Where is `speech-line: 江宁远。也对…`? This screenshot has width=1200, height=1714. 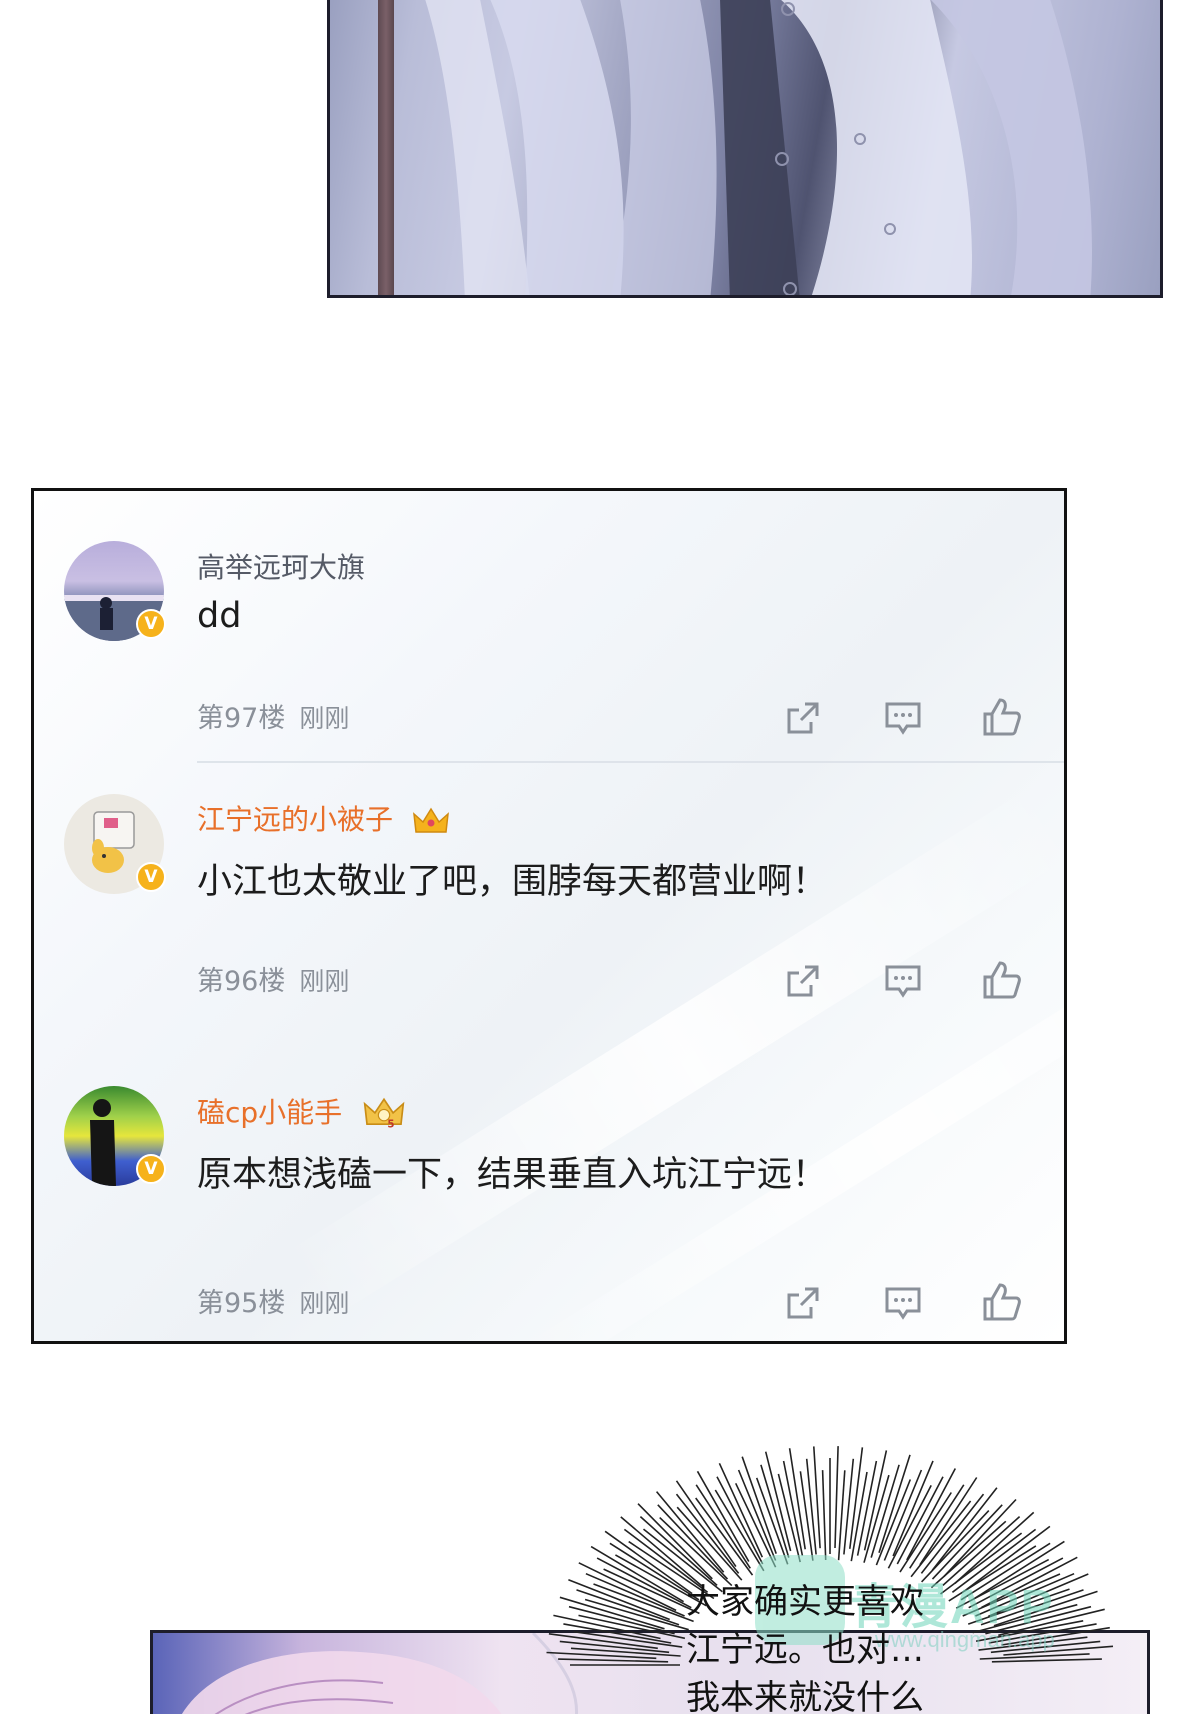 speech-line: 江宁远。也对… is located at coordinates (805, 1650).